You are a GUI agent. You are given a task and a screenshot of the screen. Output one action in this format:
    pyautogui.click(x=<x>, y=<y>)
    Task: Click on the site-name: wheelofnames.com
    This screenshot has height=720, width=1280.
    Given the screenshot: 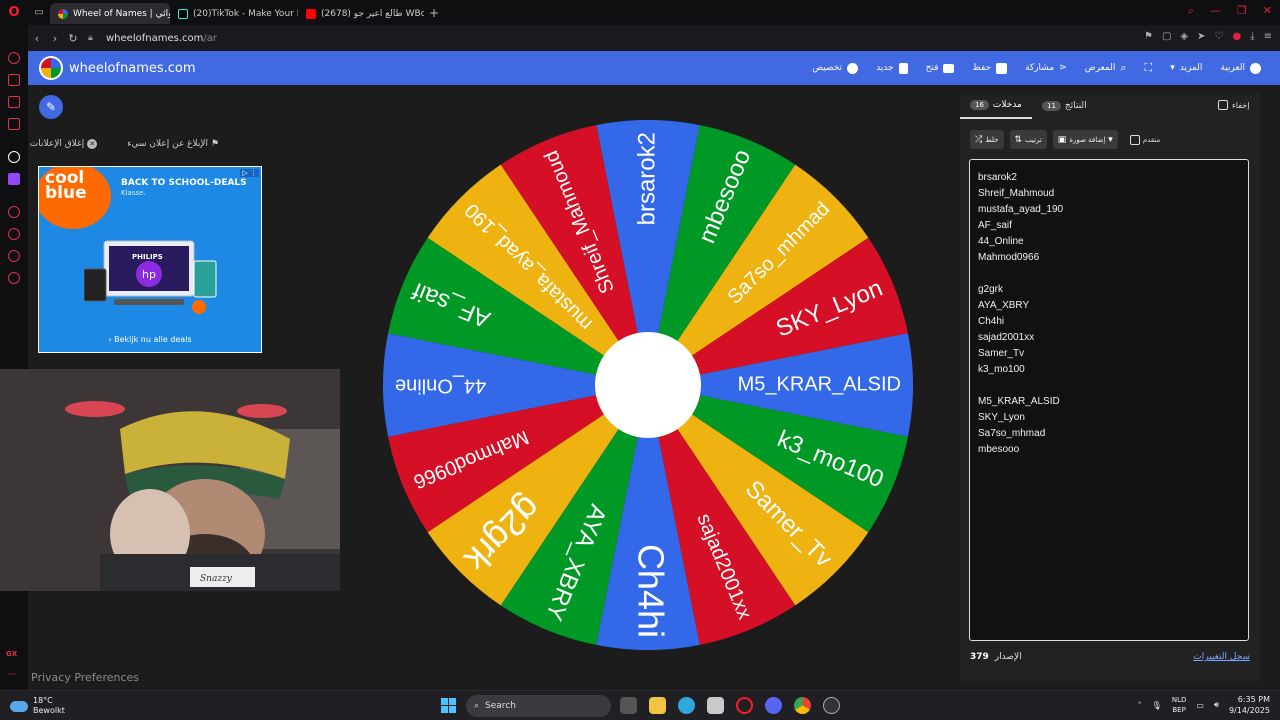 What is the action you would take?
    pyautogui.click(x=132, y=68)
    